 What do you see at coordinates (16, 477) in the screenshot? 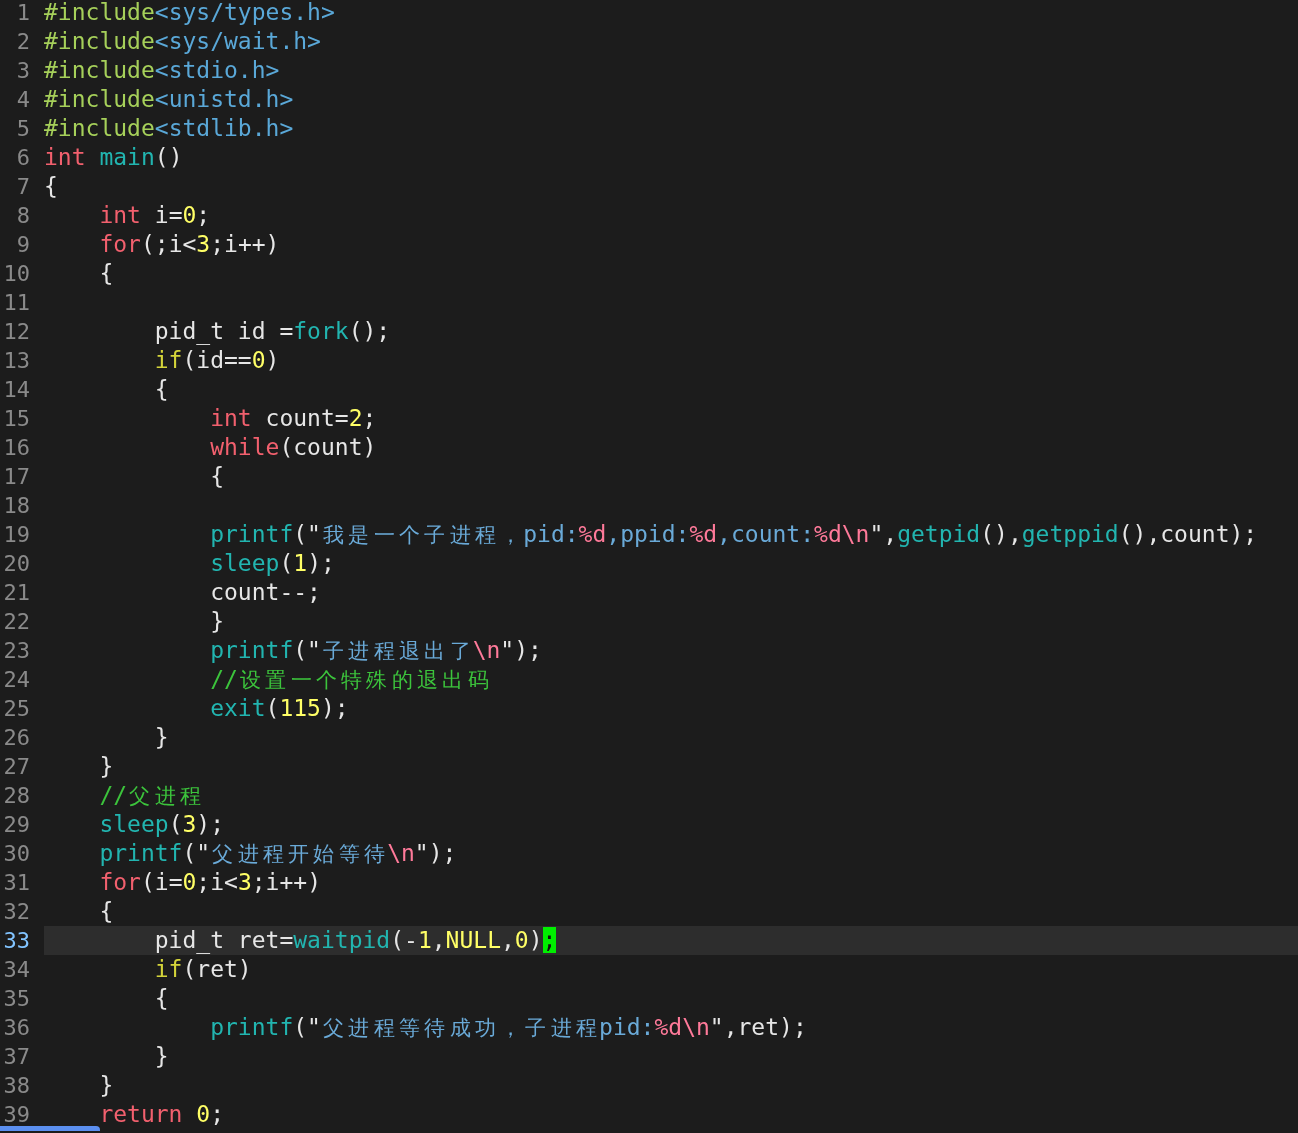
I see `line-number: 17` at bounding box center [16, 477].